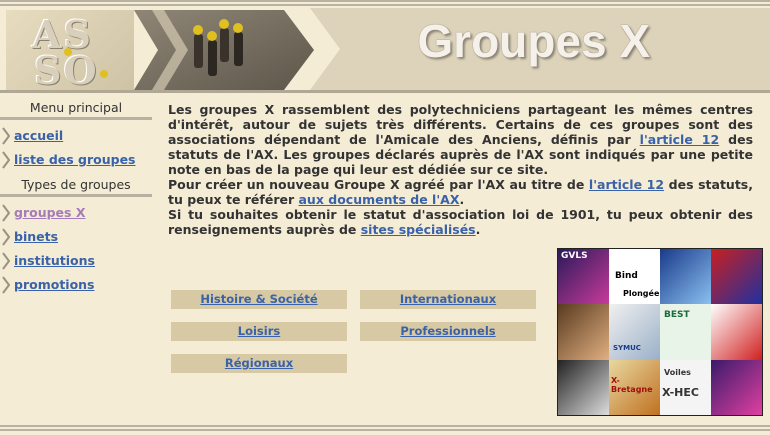 The image size is (770, 435). Describe the element at coordinates (76, 110) in the screenshot. I see `menu-heading: Menu principal` at that location.